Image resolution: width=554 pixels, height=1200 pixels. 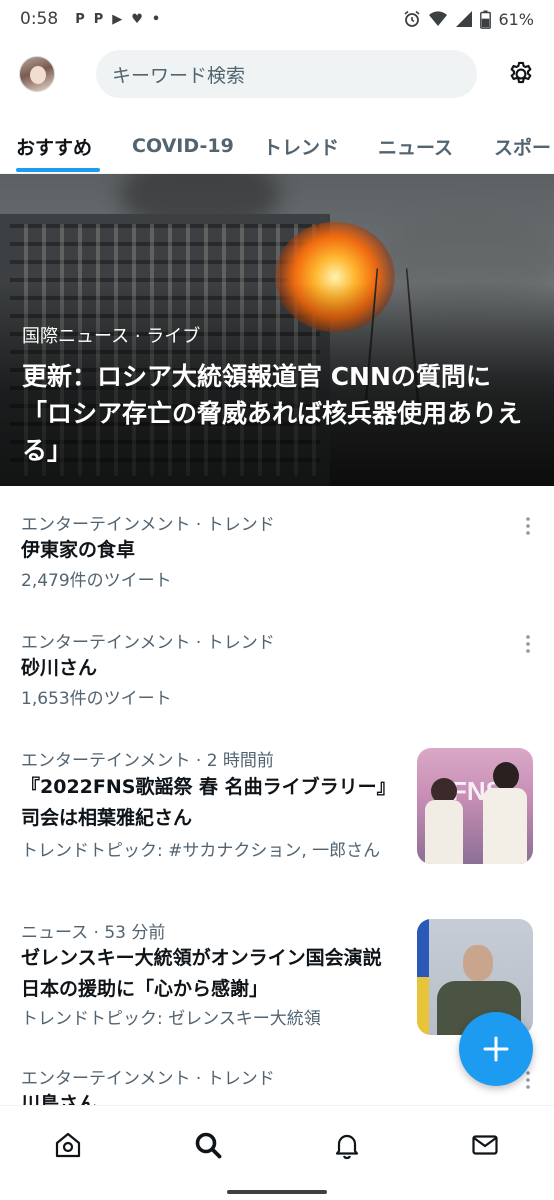 What do you see at coordinates (438, 18) in the screenshot?
I see `wifi-icon` at bounding box center [438, 18].